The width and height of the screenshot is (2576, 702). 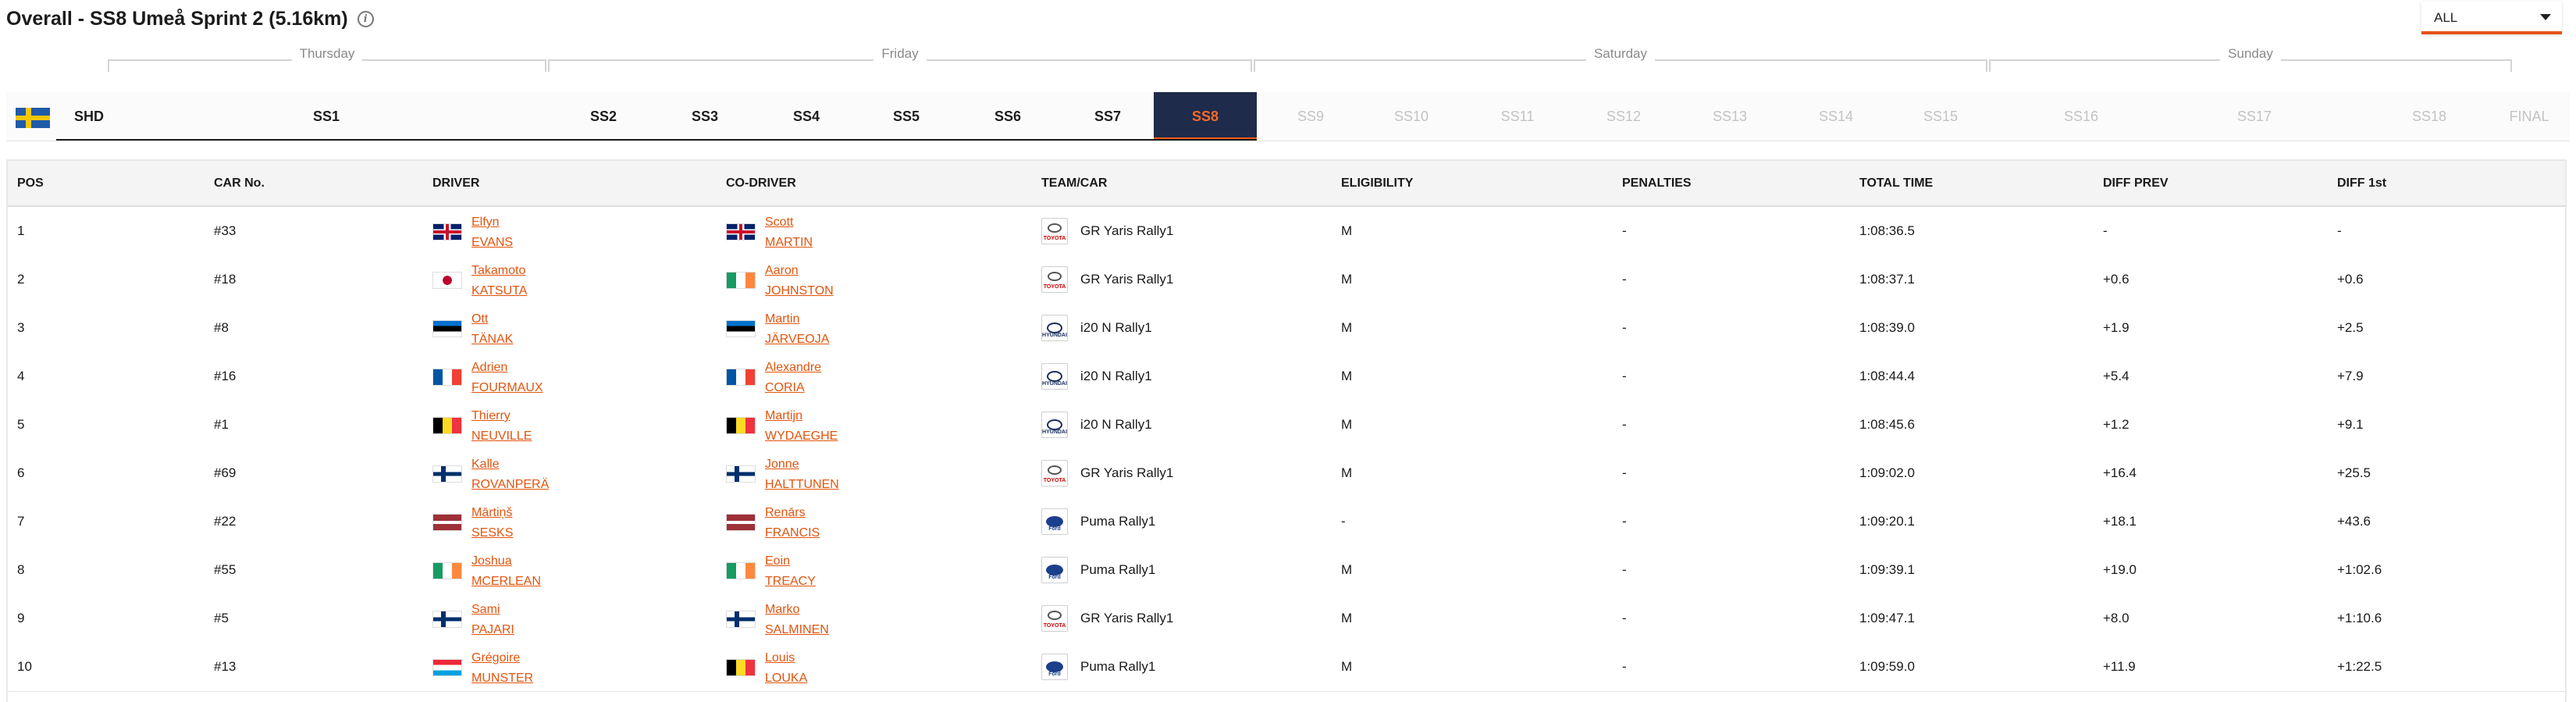 What do you see at coordinates (1185, 667) in the screenshot?
I see `team-car-cell: Ford Puma Rally1` at bounding box center [1185, 667].